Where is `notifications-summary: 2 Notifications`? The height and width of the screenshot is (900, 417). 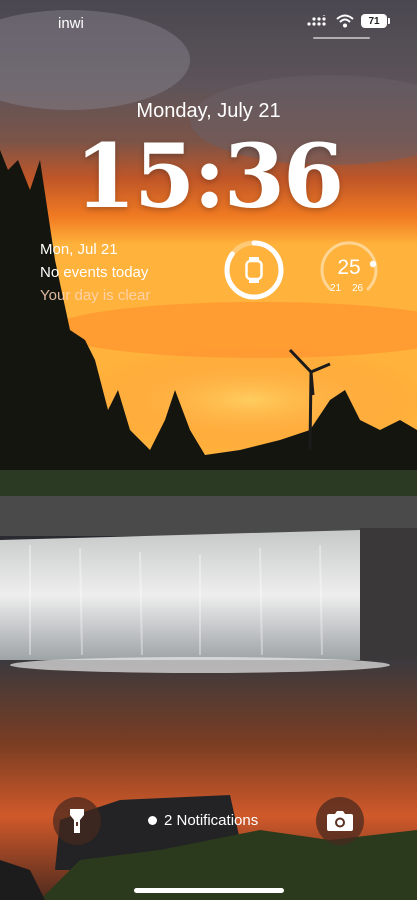
notifications-summary: 2 Notifications is located at coordinates (203, 820).